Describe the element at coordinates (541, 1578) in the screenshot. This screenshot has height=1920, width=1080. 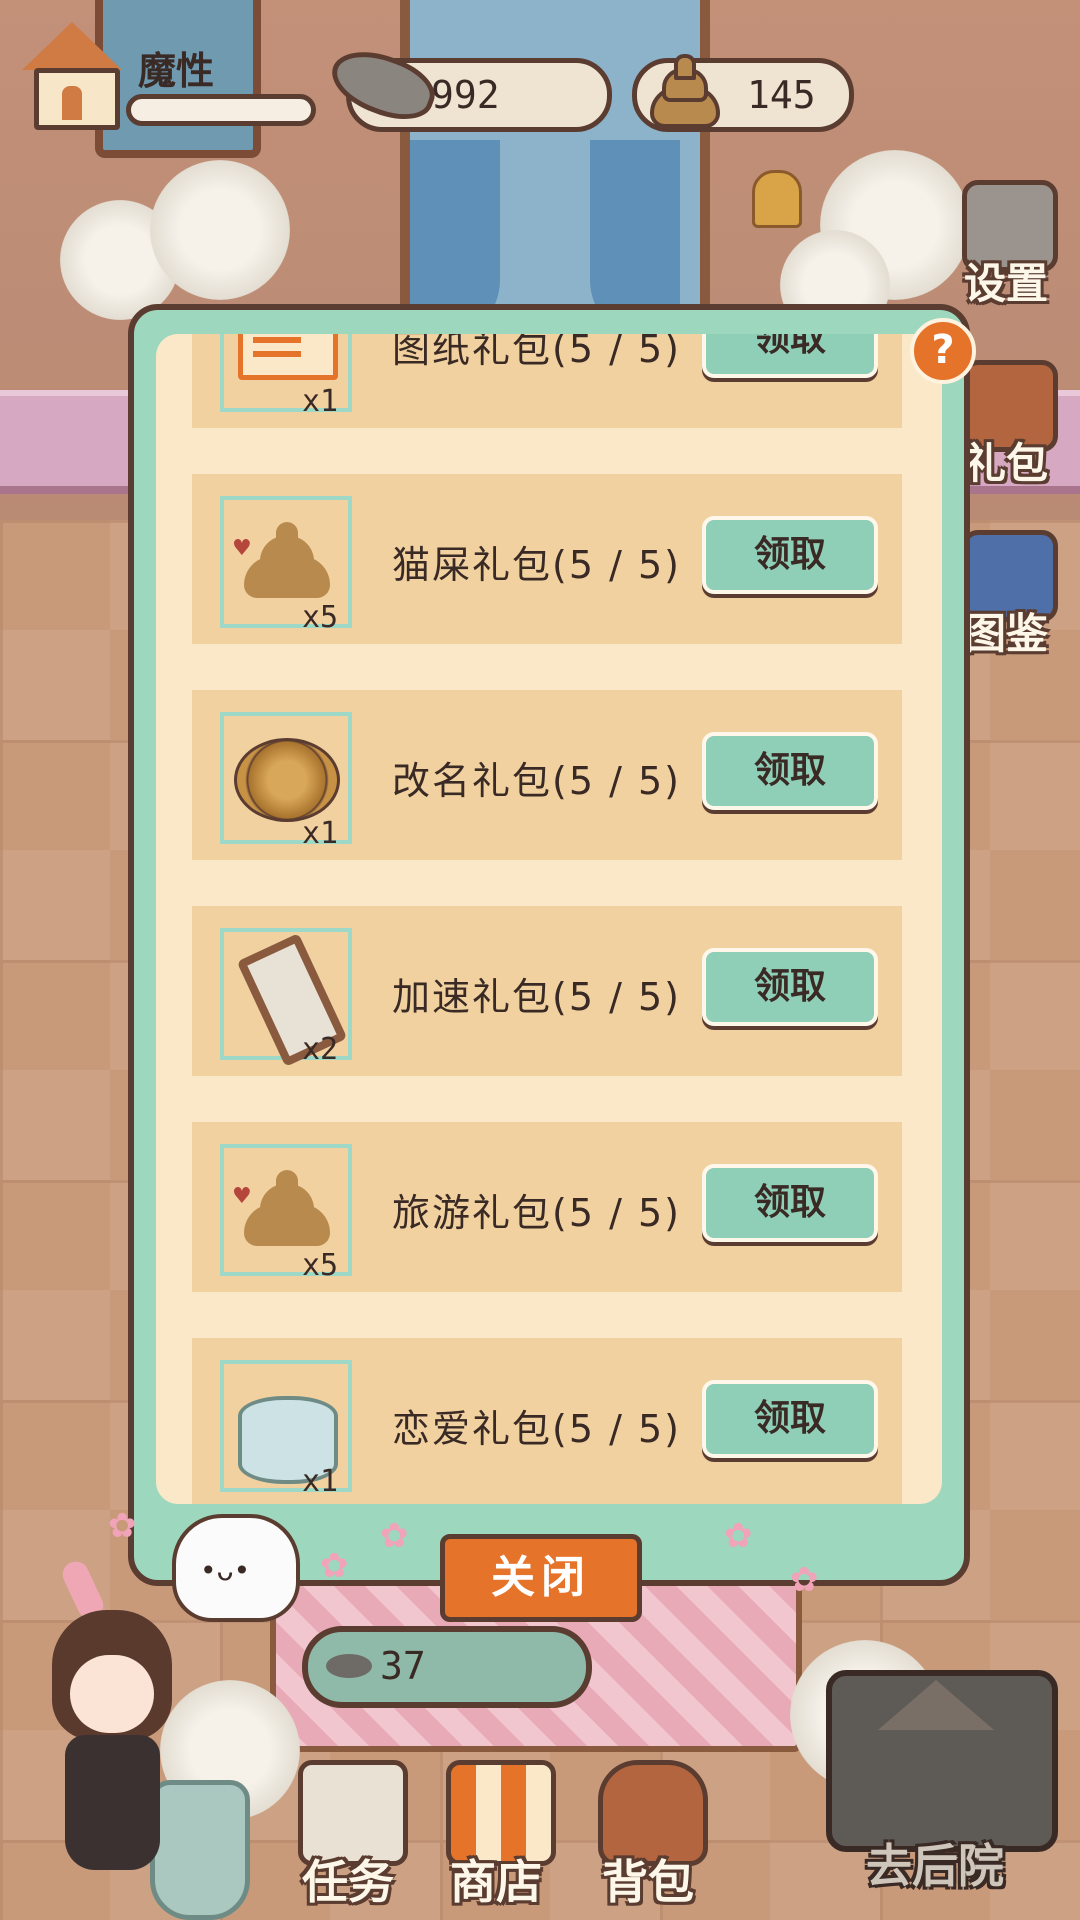
I see `close-button: 关闭` at that location.